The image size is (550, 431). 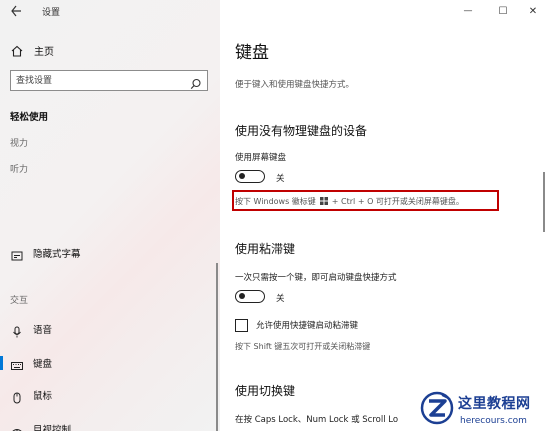 I want to click on minimize-button: —, so click(x=468, y=11).